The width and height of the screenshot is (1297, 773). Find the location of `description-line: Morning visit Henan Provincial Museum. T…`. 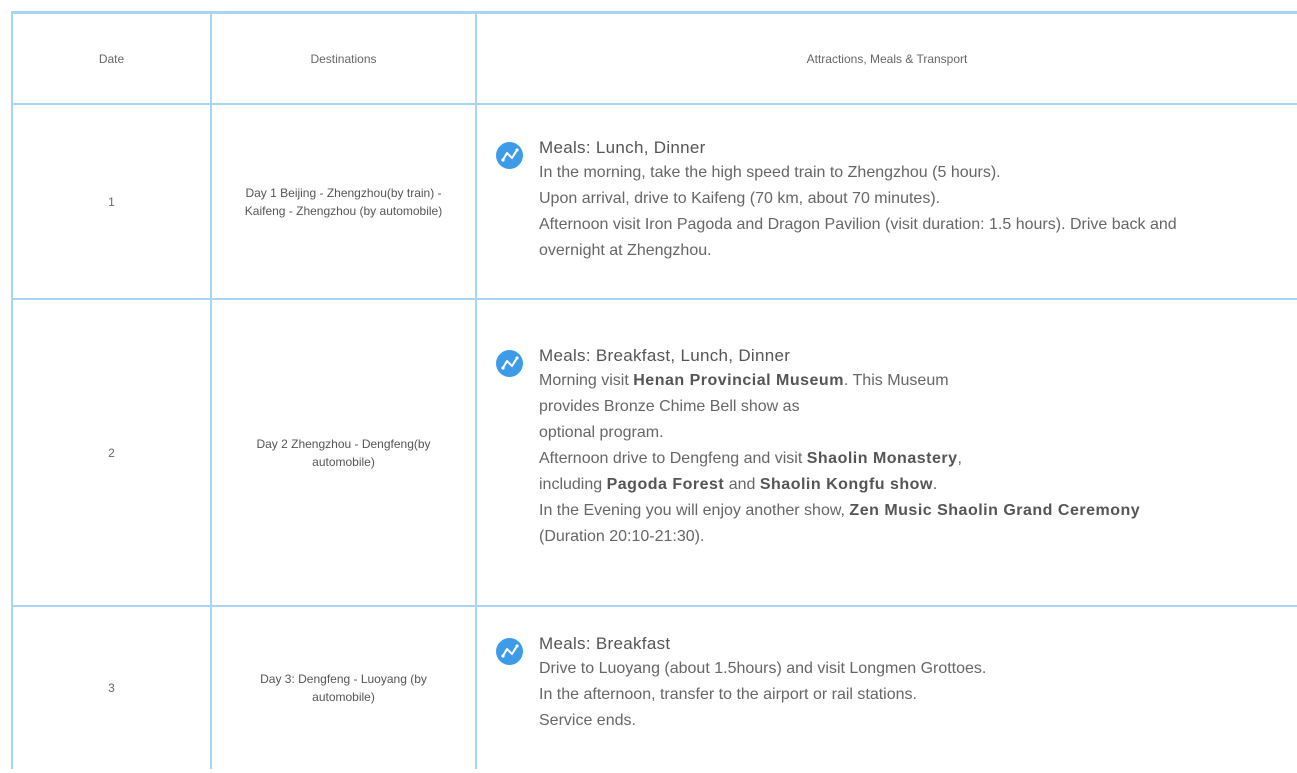

description-line: Morning visit Henan Provincial Museum. T… is located at coordinates (744, 380).